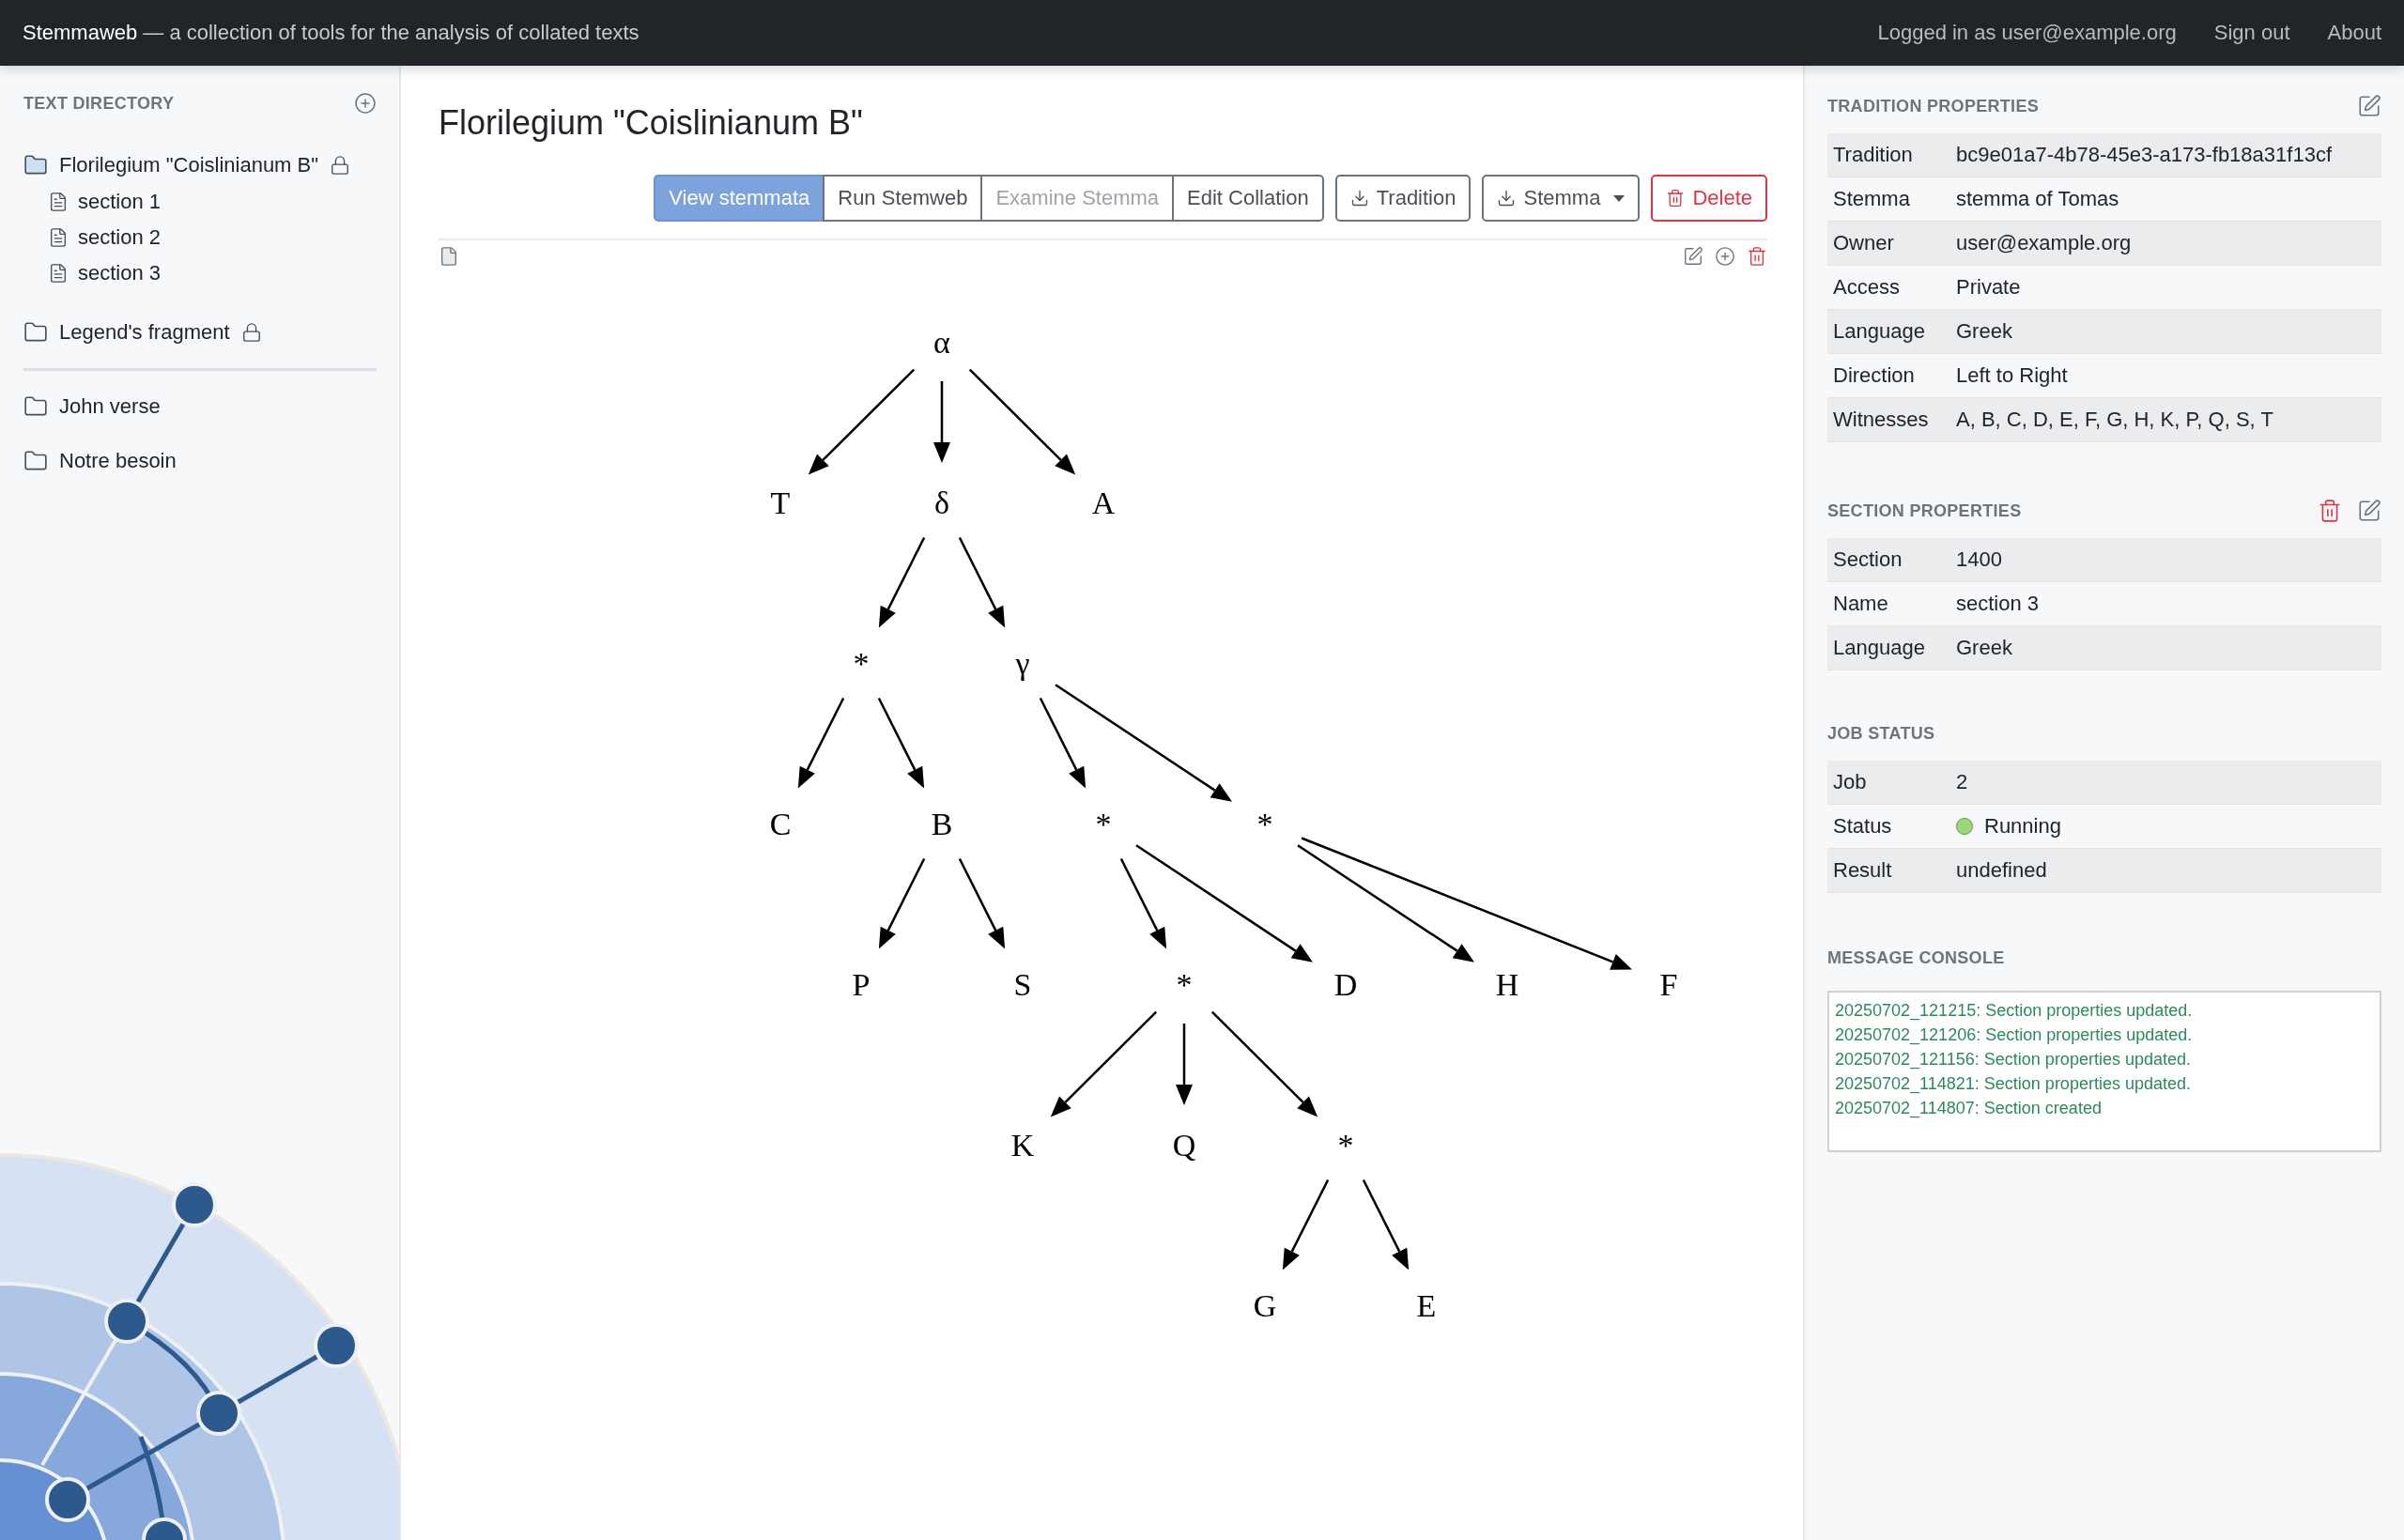 Image resolution: width=2404 pixels, height=1540 pixels. What do you see at coordinates (99, 103) in the screenshot?
I see `sidebar-heading: TEXT DIRECTORY` at bounding box center [99, 103].